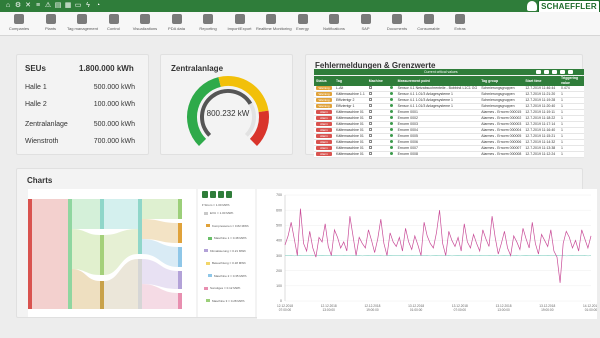 The width and height of the screenshot is (600, 338). Describe the element at coordinates (51, 25) in the screenshot. I see `nav-item-plants: Plants` at that location.